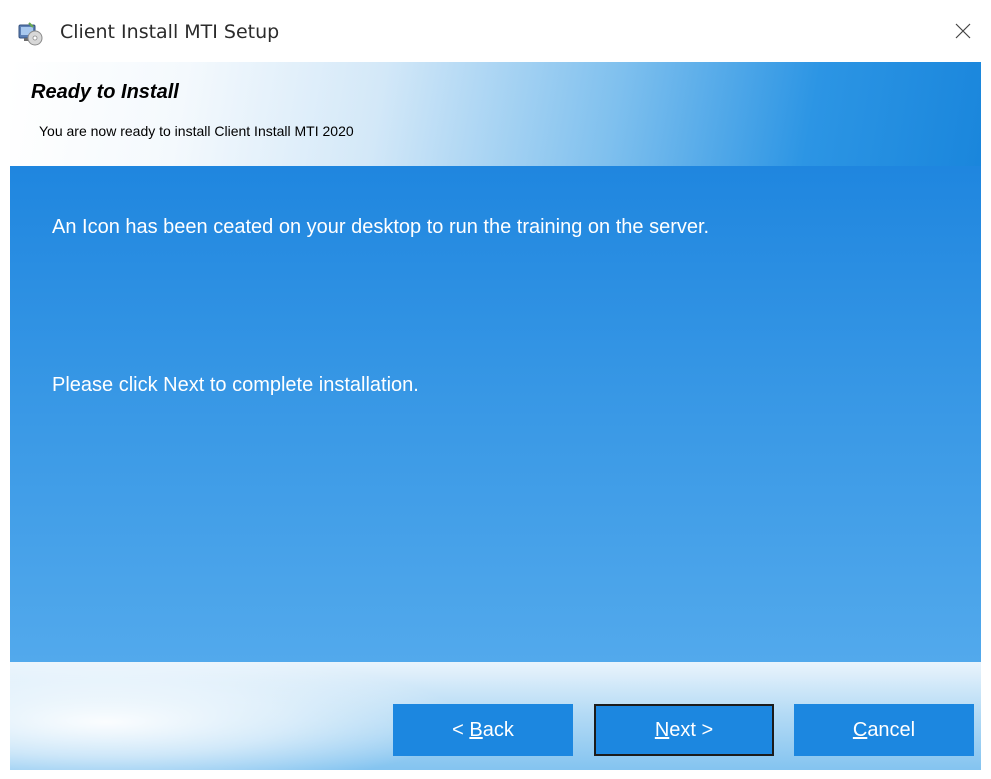 Image resolution: width=991 pixels, height=779 pixels. I want to click on window-bottom-edge, so click(495, 774).